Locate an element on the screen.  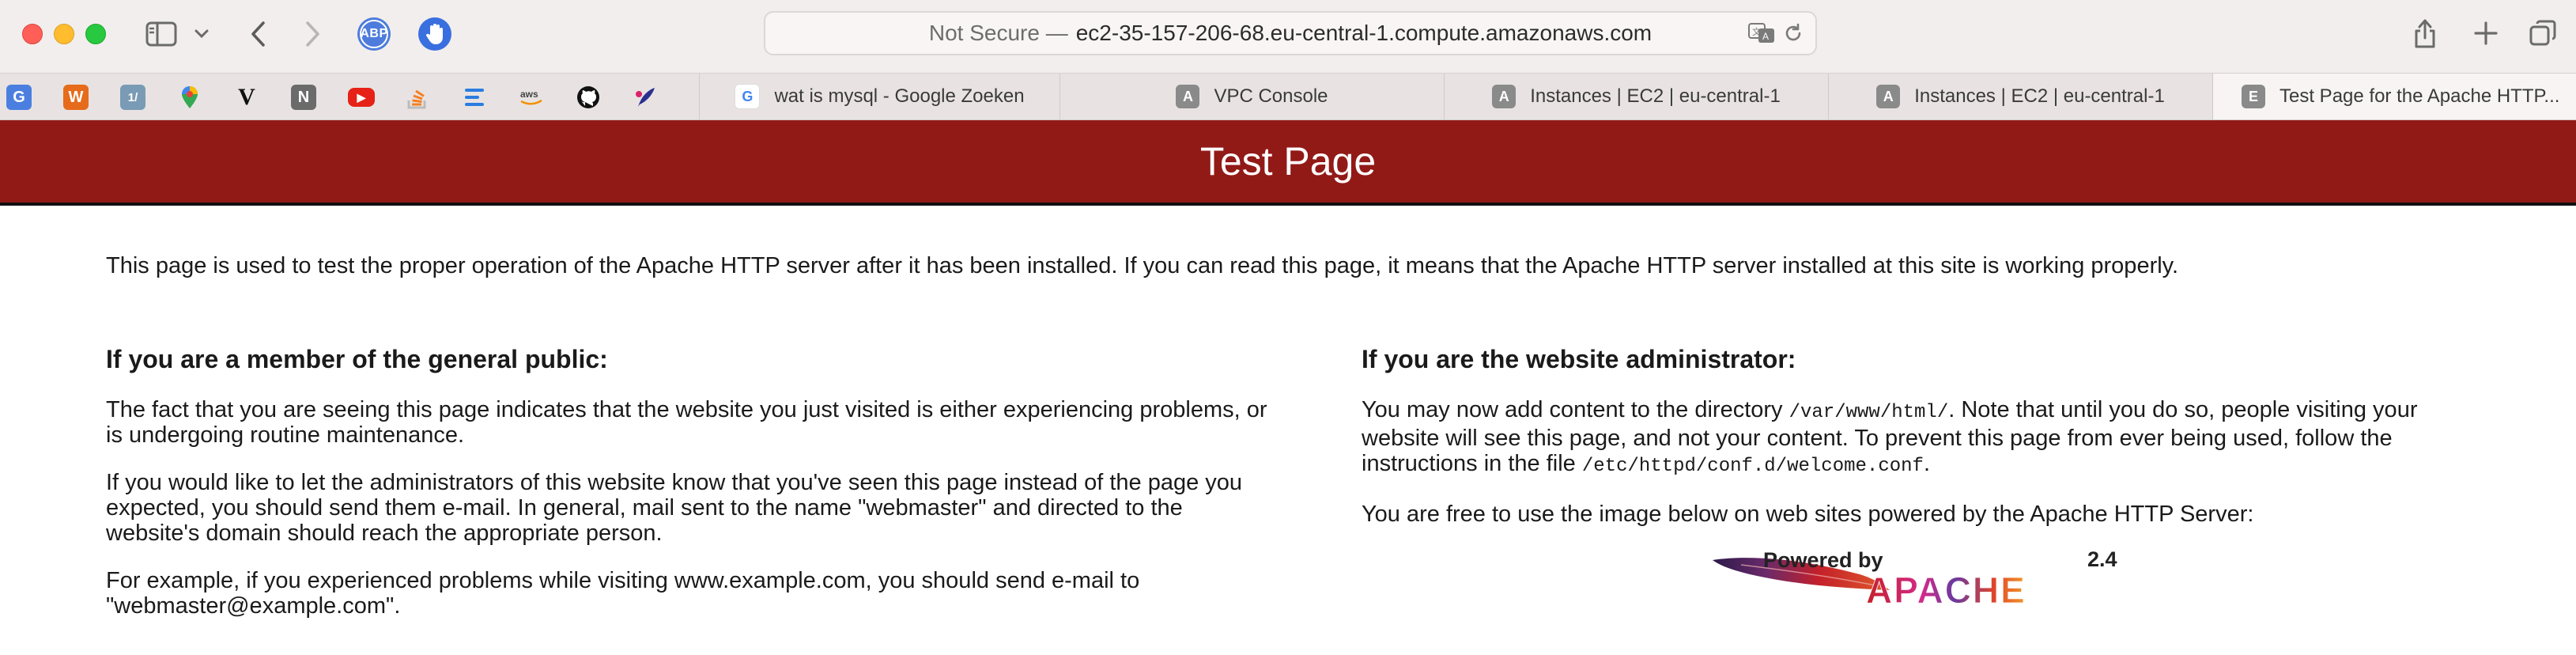
powered-by-text: Powered by is located at coordinates (1823, 560).